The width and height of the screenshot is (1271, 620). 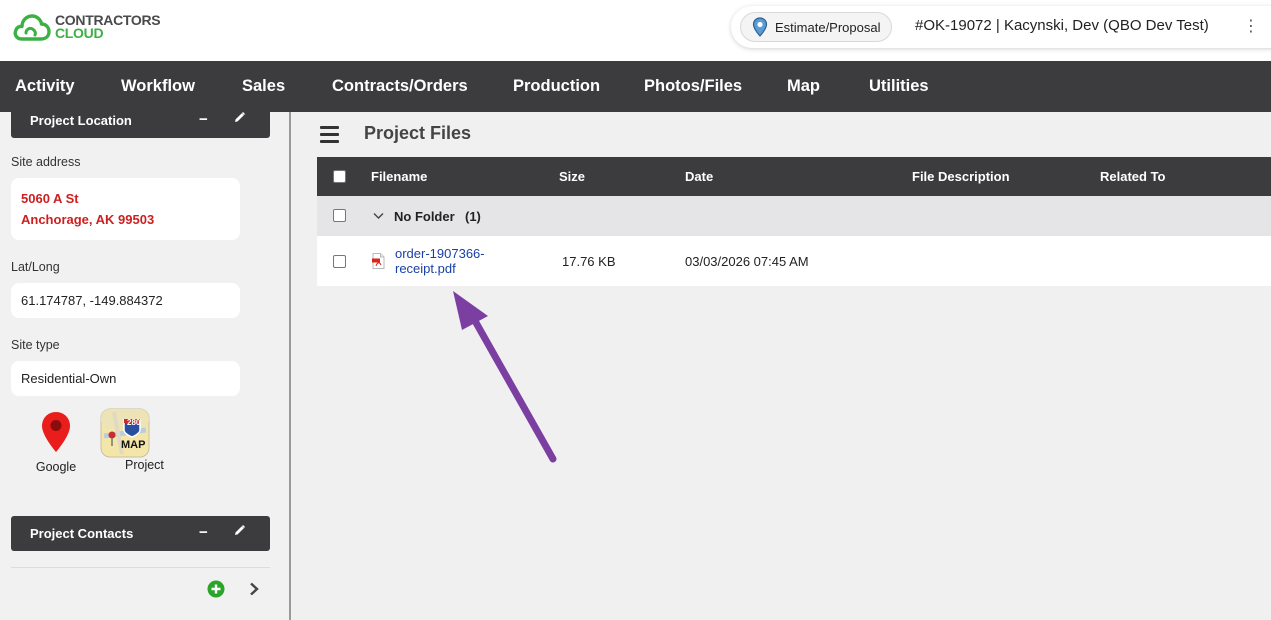 What do you see at coordinates (961, 176) in the screenshot?
I see `col-file-description: File Description` at bounding box center [961, 176].